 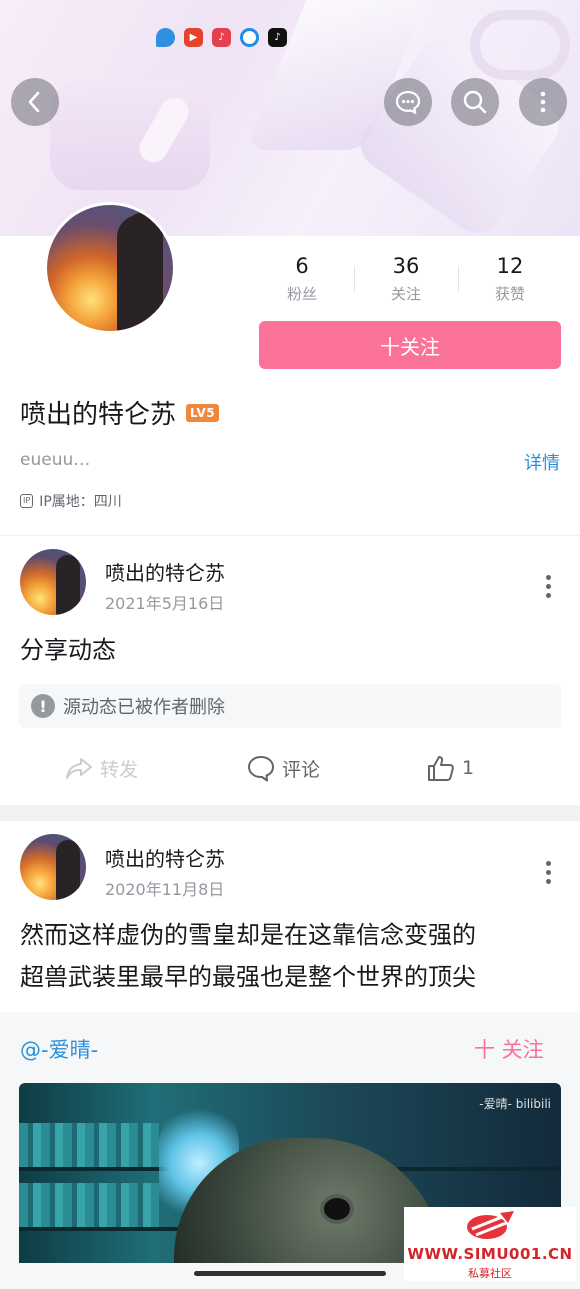 I want to click on stat-following: 36 关注, so click(x=406, y=279).